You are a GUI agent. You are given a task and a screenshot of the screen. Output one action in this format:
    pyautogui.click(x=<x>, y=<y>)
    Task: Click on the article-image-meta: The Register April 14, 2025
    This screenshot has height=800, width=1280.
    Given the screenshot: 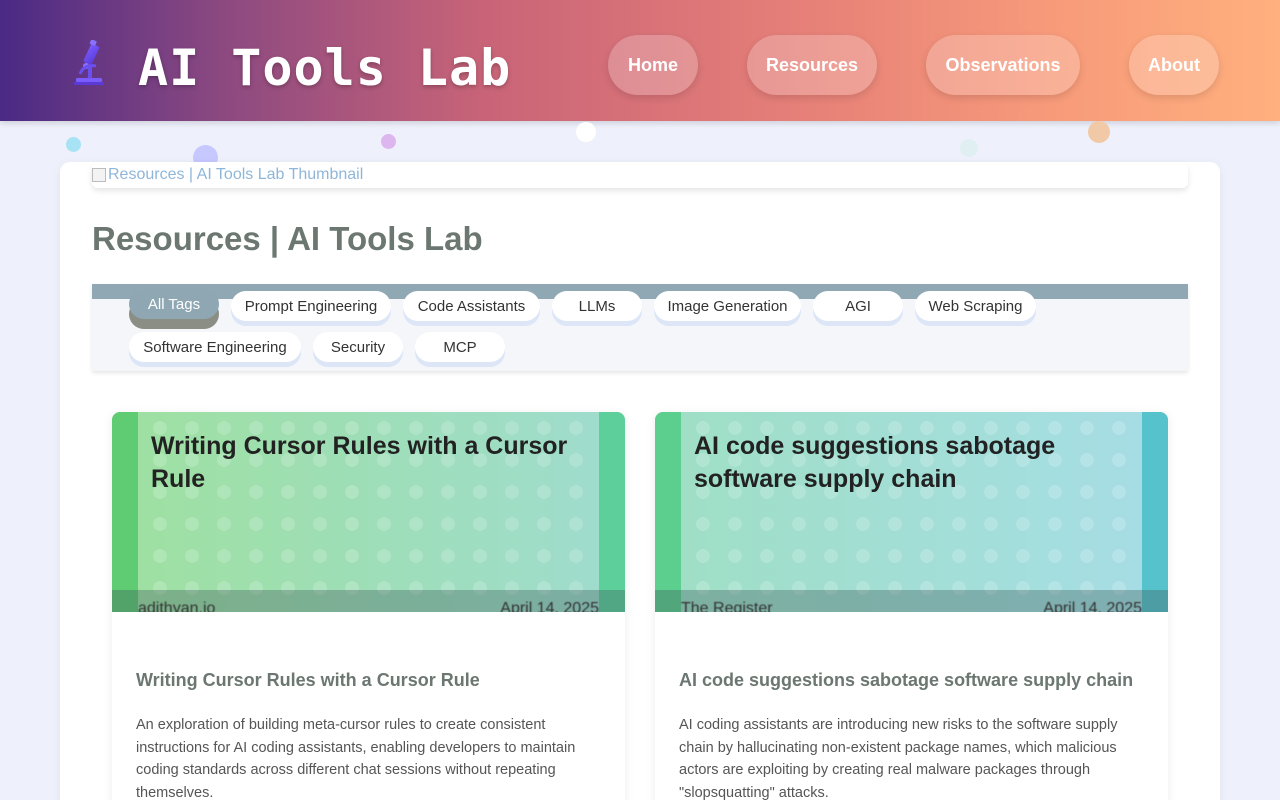 What is the action you would take?
    pyautogui.click(x=911, y=606)
    